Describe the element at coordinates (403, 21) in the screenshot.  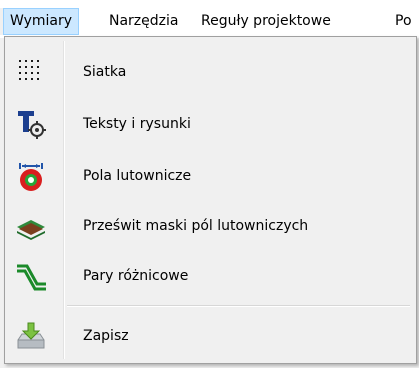
I see `menu-po: Po` at that location.